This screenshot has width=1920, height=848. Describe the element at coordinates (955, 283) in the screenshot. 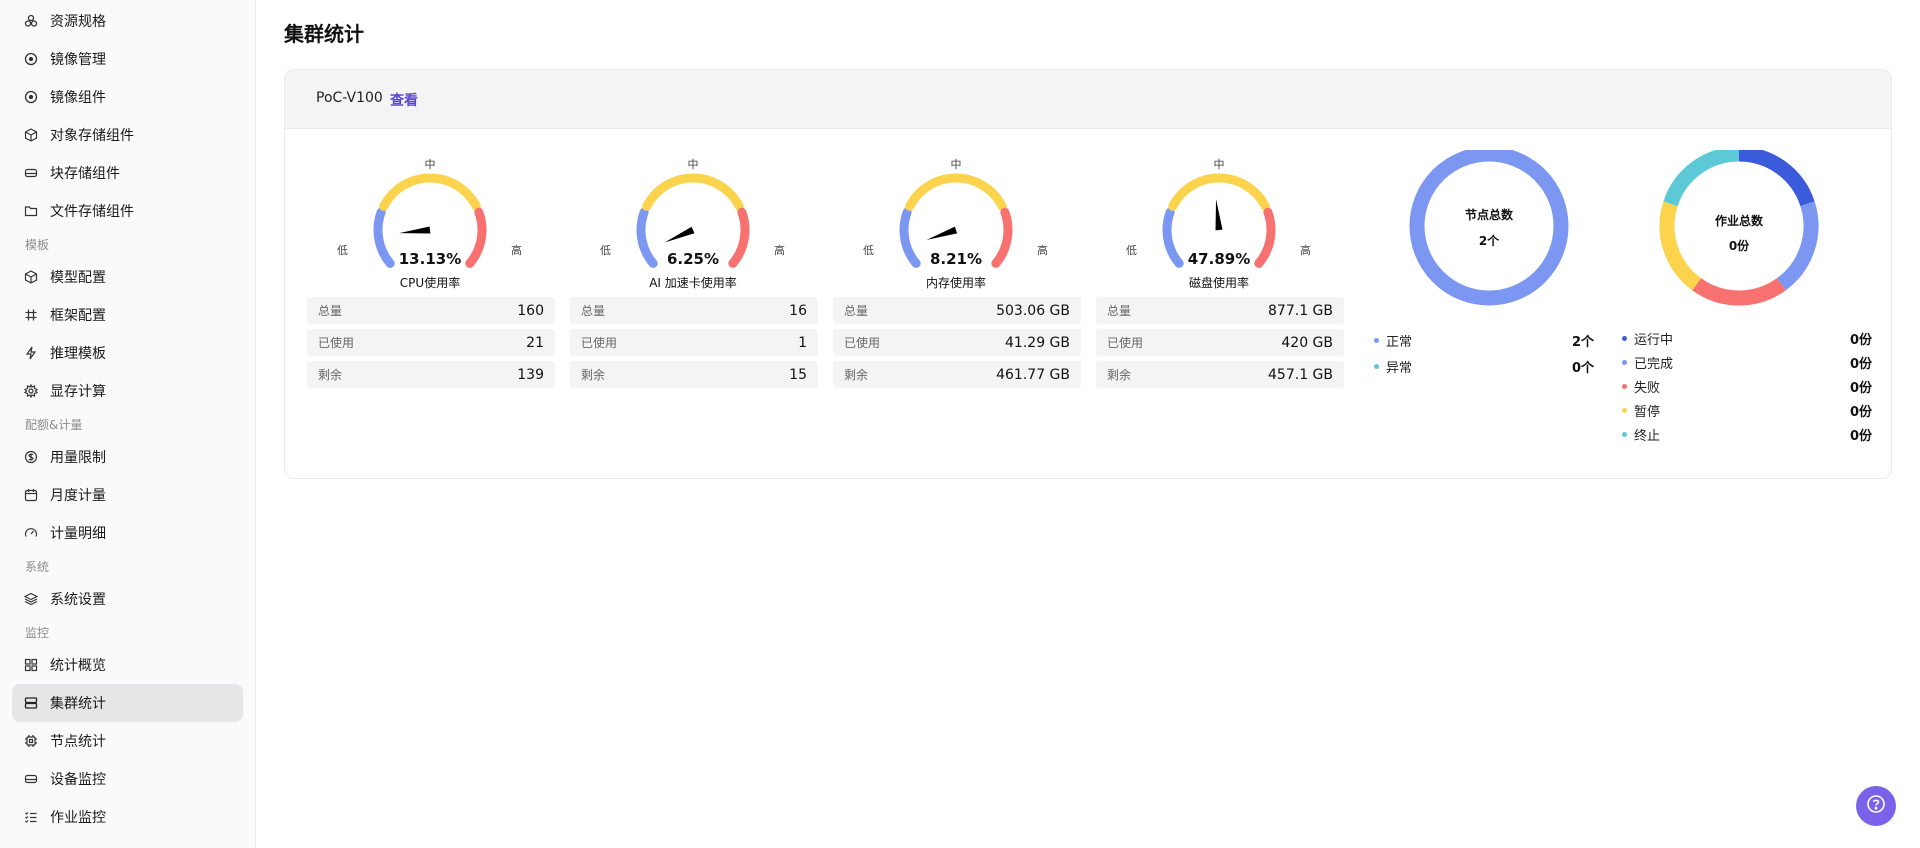

I see `gauge-name: 内存使用率` at that location.